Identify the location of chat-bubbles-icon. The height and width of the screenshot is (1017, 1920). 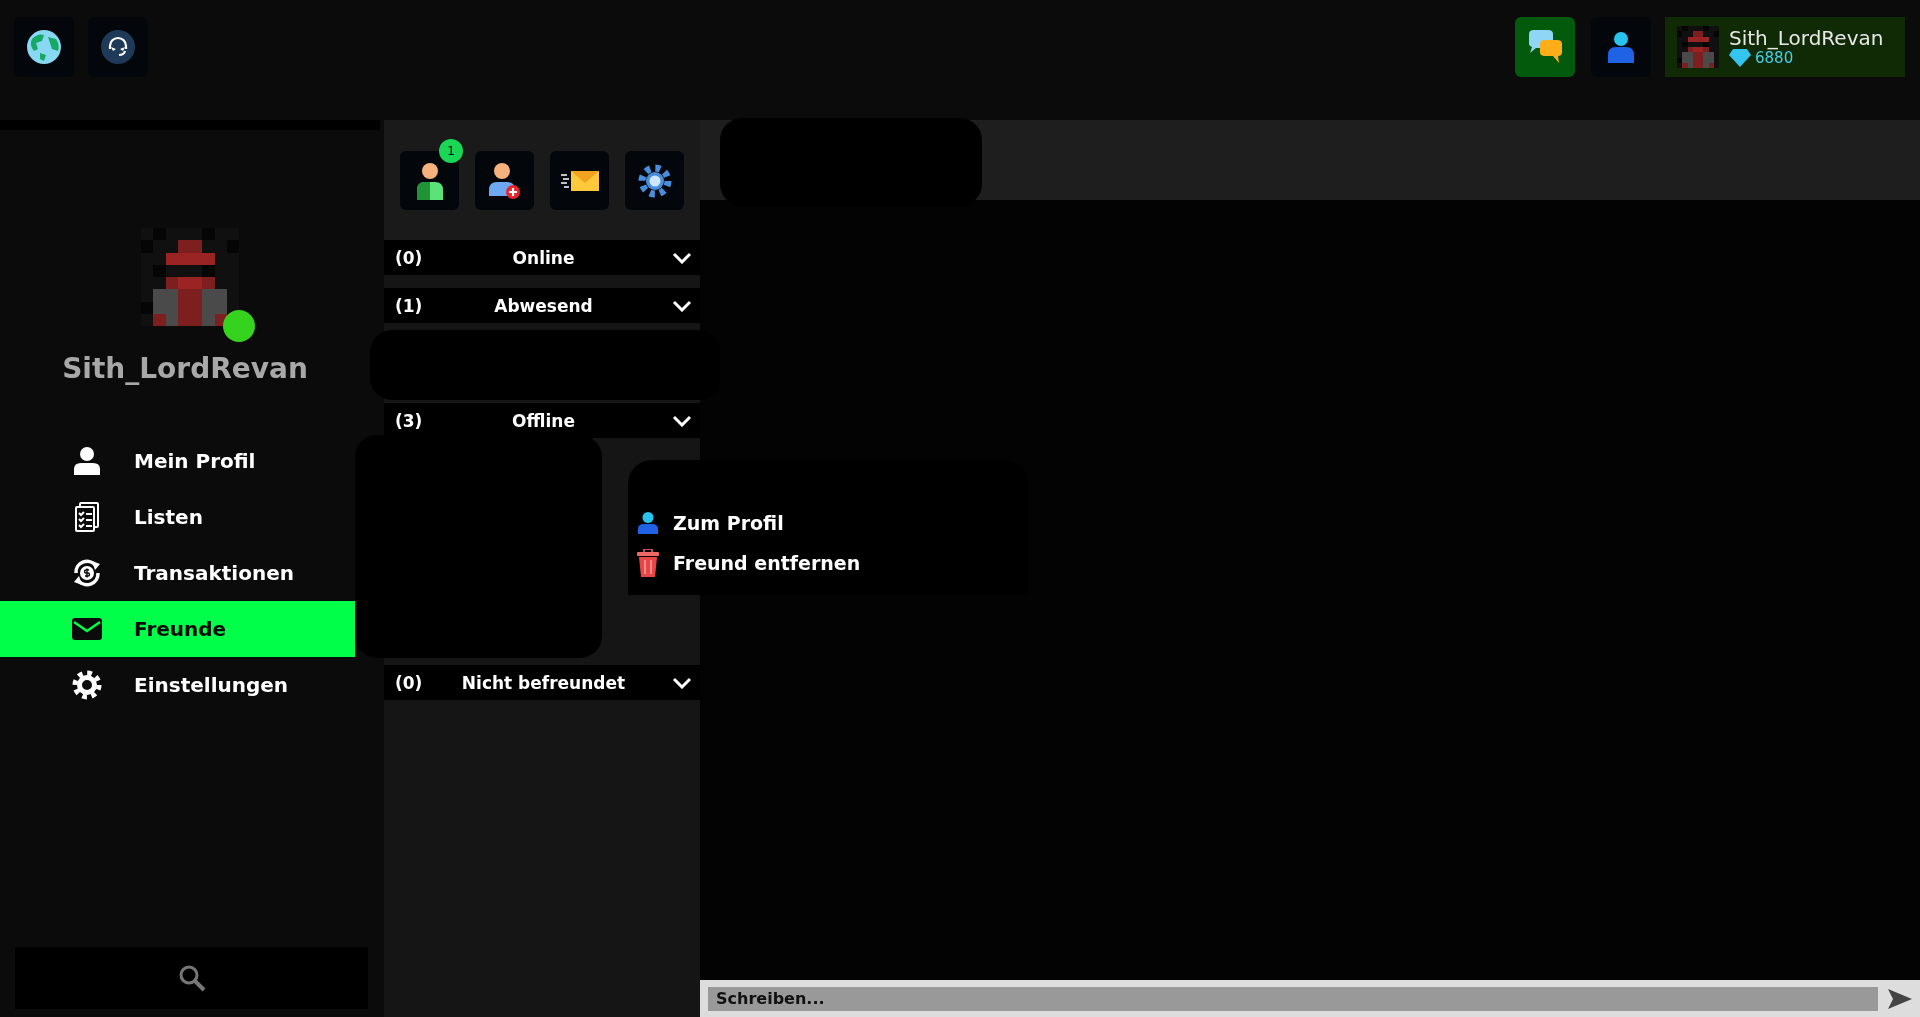
(1545, 47).